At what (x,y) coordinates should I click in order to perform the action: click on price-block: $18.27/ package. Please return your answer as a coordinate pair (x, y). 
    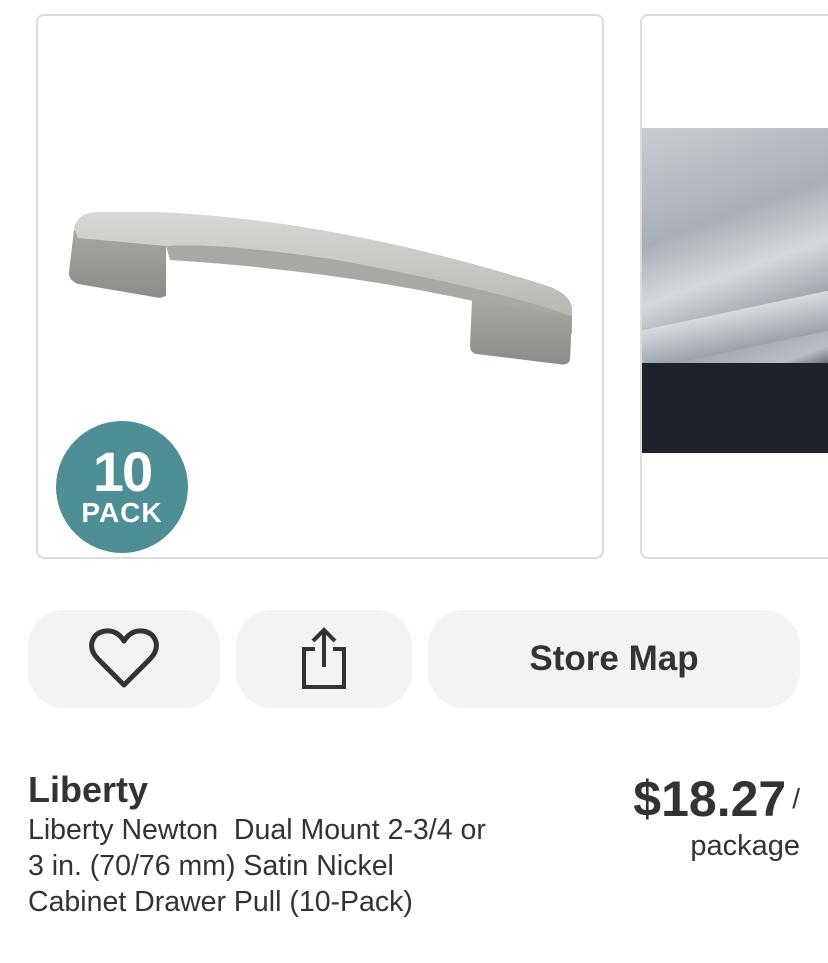
    Looking at the image, I should click on (716, 815).